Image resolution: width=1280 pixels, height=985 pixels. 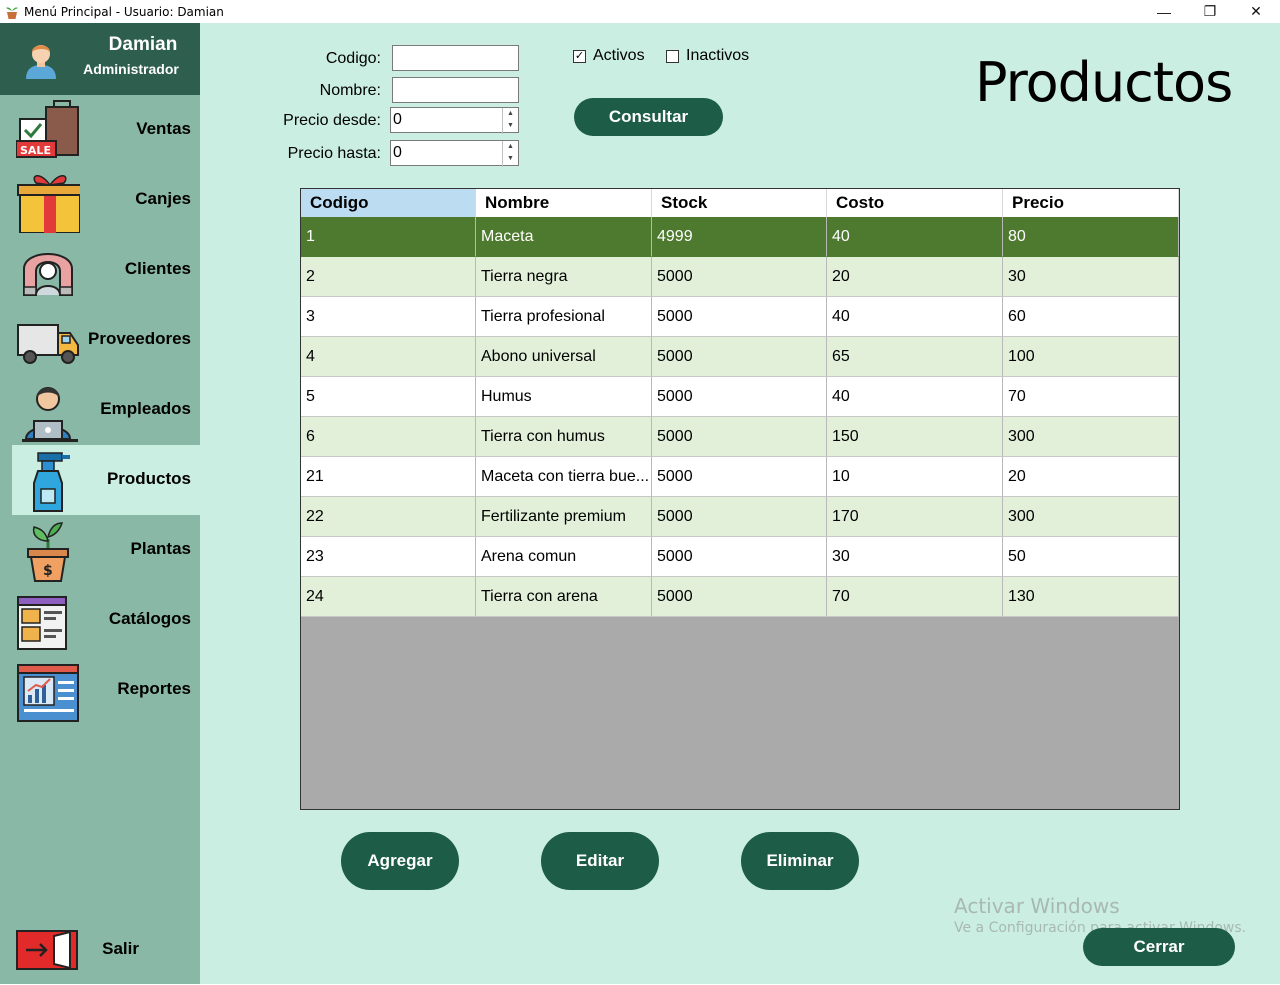 I want to click on sidebar-item-clientes: Clientes, so click(x=100, y=270).